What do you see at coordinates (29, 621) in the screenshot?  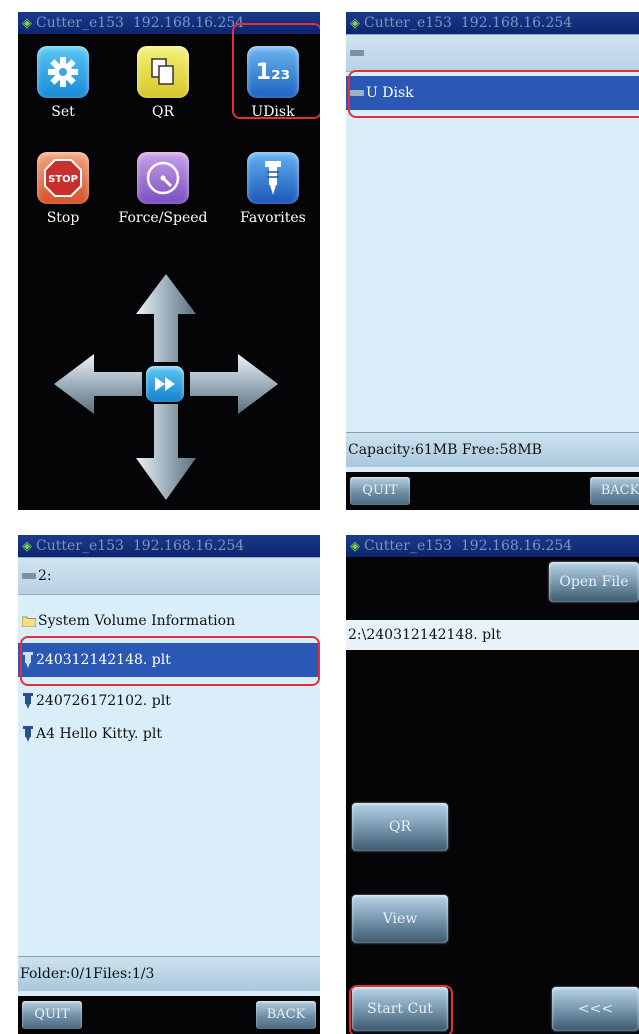 I see `folder-icon` at bounding box center [29, 621].